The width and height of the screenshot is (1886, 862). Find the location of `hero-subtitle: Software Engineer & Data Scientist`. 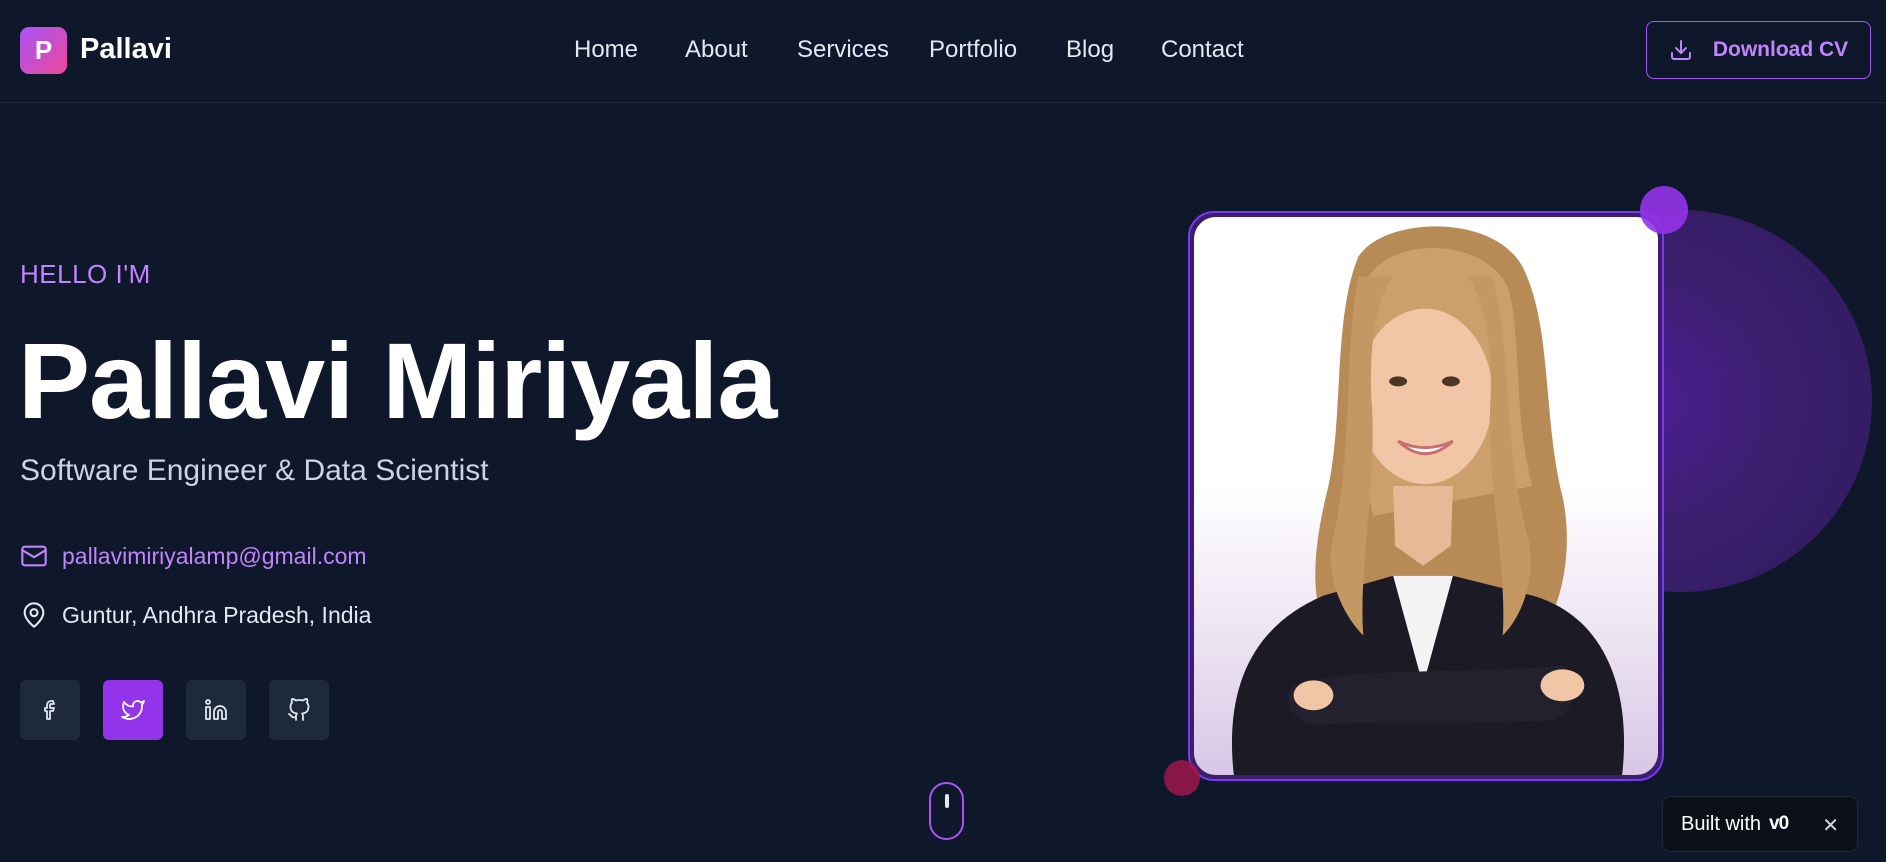

hero-subtitle: Software Engineer & Data Scientist is located at coordinates (254, 470).